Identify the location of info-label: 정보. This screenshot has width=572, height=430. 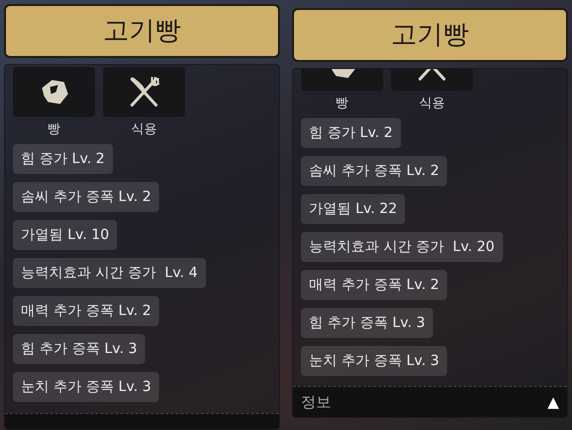
(316, 402).